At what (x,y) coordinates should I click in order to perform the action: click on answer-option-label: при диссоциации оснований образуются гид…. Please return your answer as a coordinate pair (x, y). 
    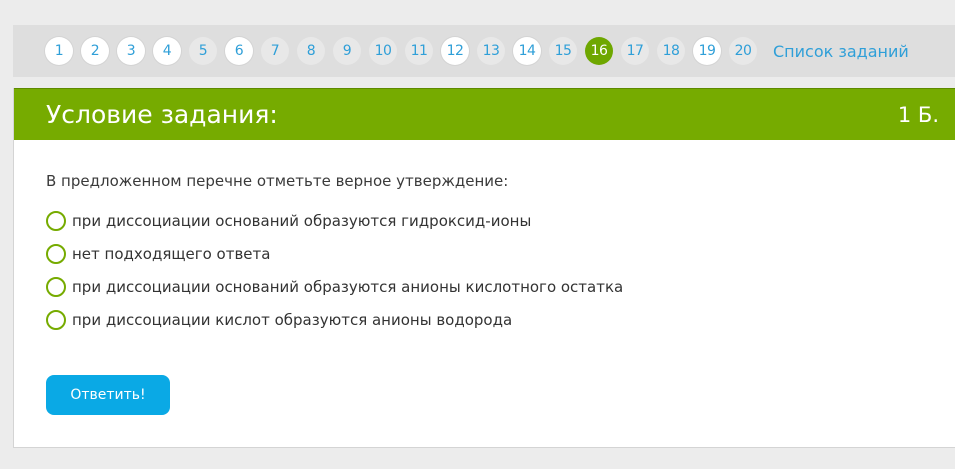
    Looking at the image, I should click on (302, 220).